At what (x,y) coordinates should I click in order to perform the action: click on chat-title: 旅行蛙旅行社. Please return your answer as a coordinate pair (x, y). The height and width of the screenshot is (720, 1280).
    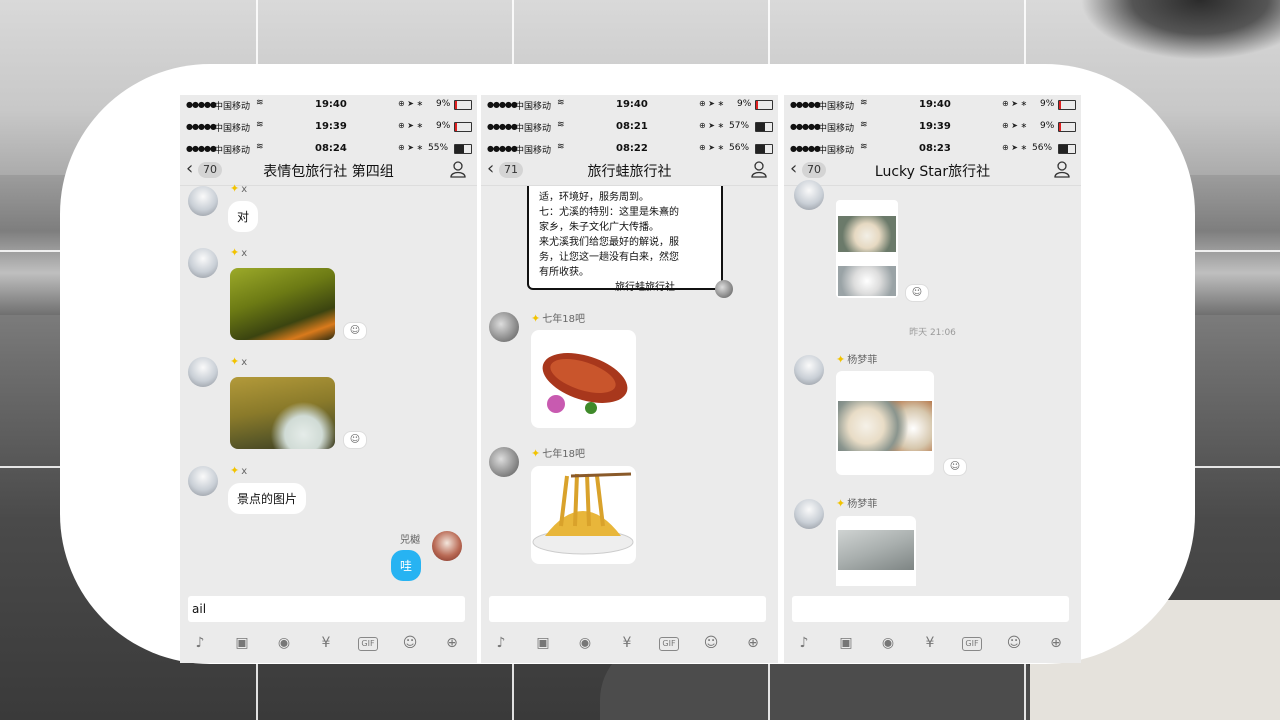
    Looking at the image, I should click on (629, 172).